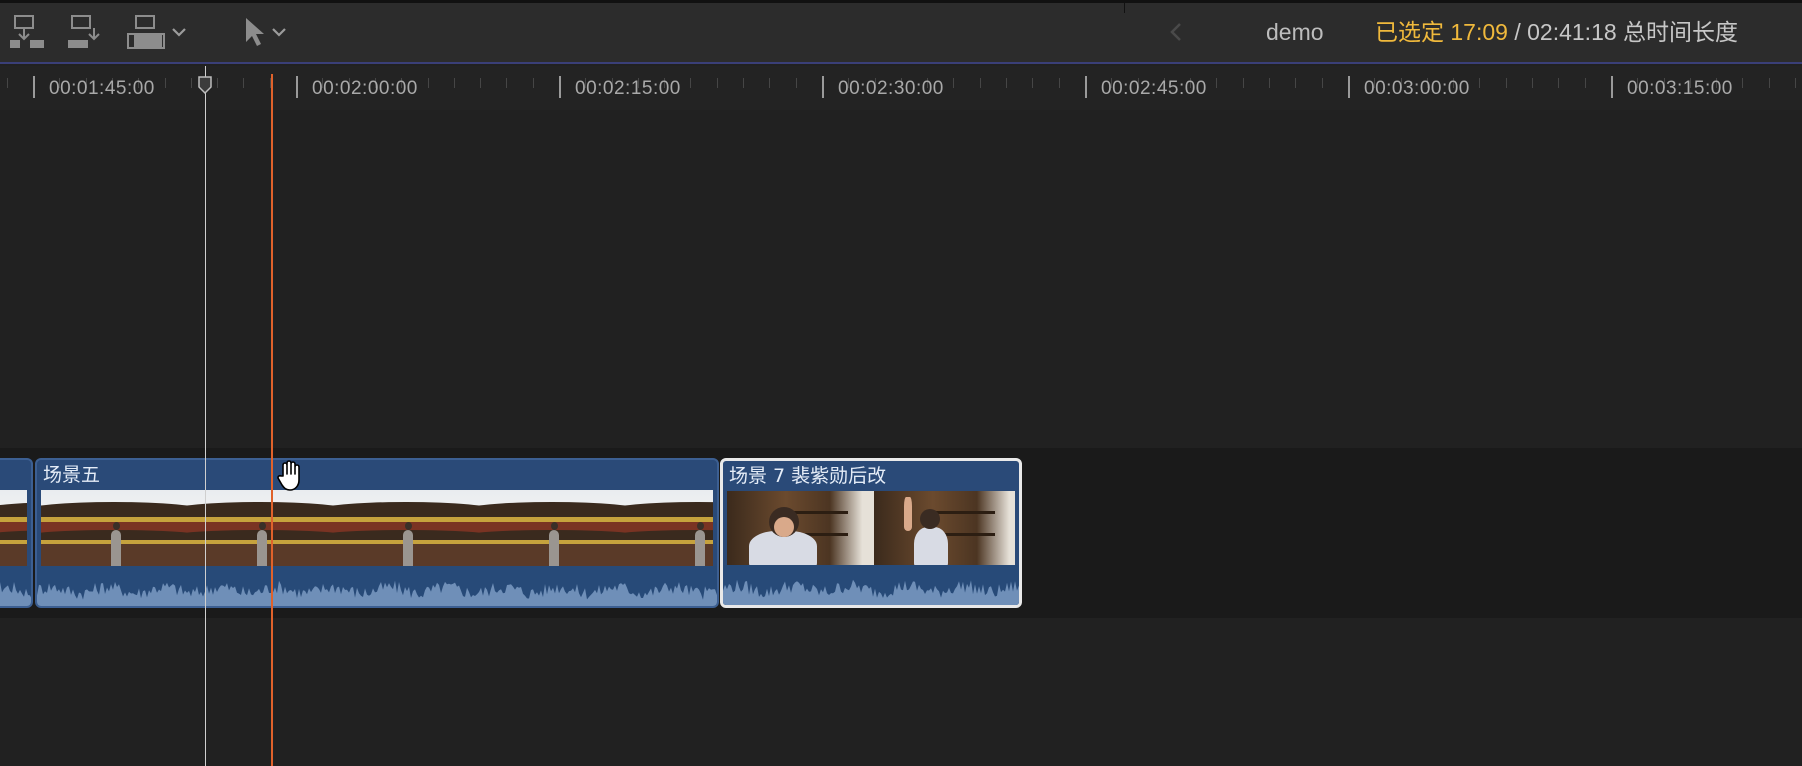 The height and width of the screenshot is (766, 1802). I want to click on timeline-clip, so click(16, 533).